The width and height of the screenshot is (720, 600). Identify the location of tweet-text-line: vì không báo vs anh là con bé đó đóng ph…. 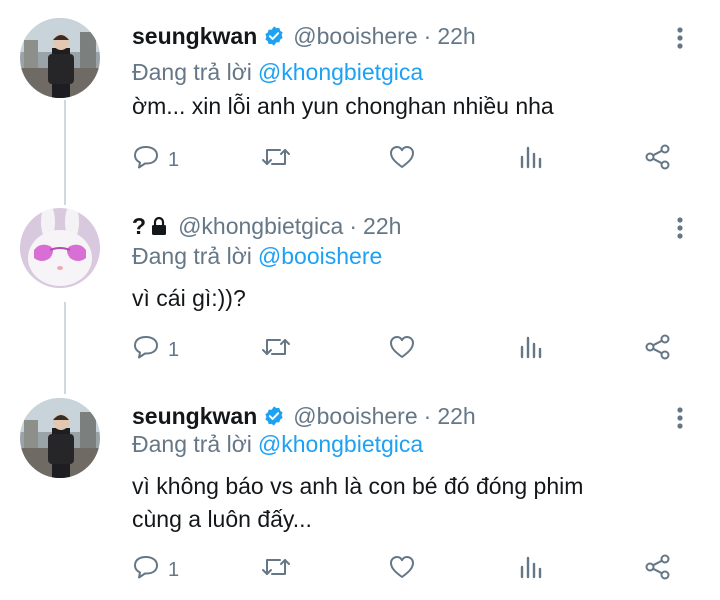
(358, 486).